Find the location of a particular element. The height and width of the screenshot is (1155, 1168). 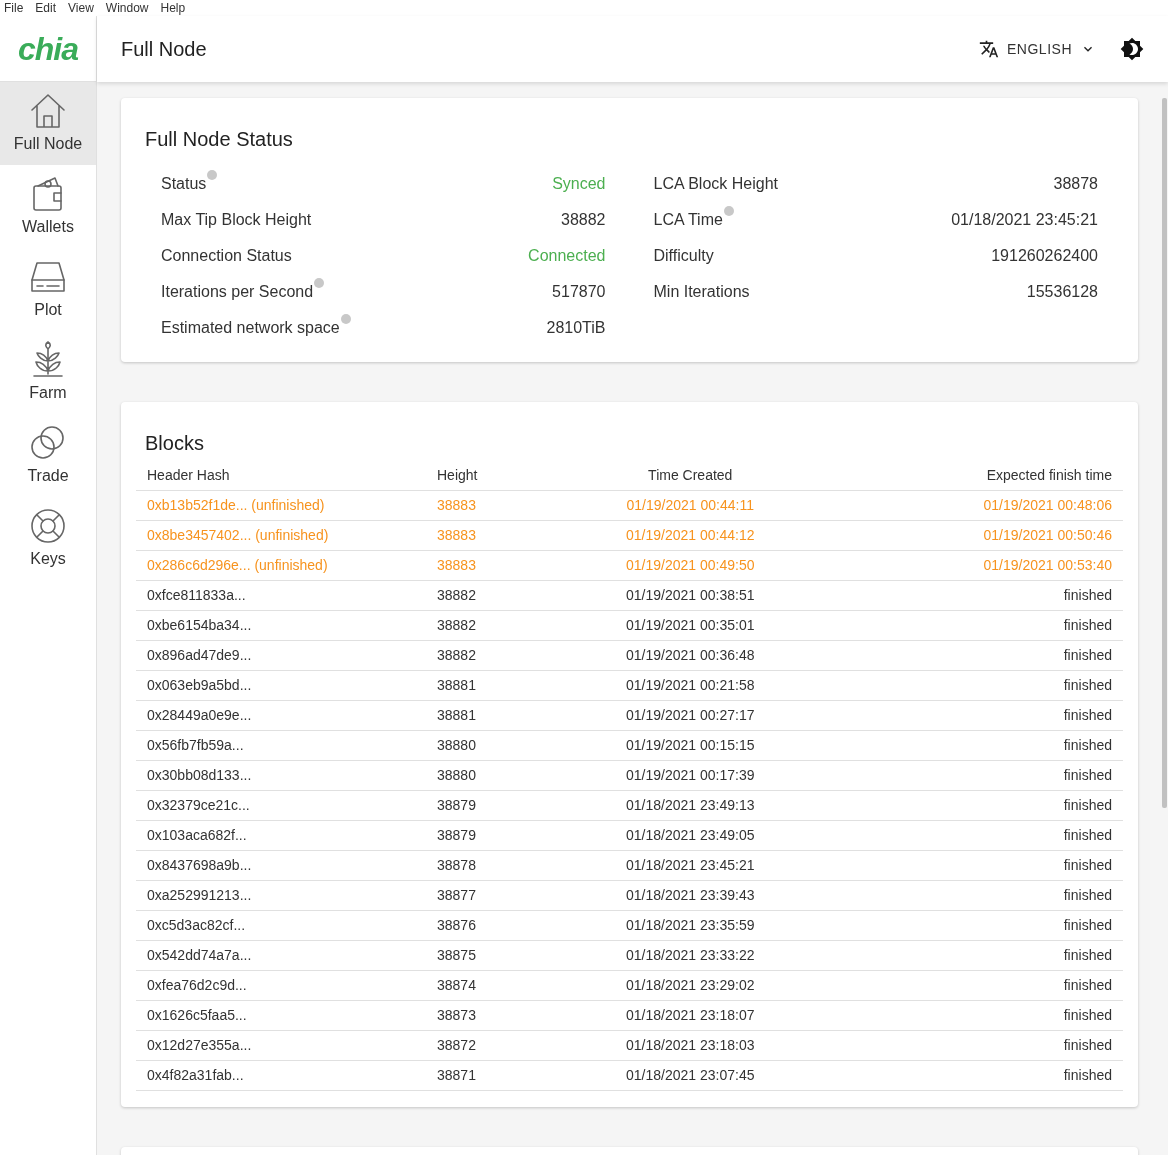

lifebuoy-icon is located at coordinates (48, 525).